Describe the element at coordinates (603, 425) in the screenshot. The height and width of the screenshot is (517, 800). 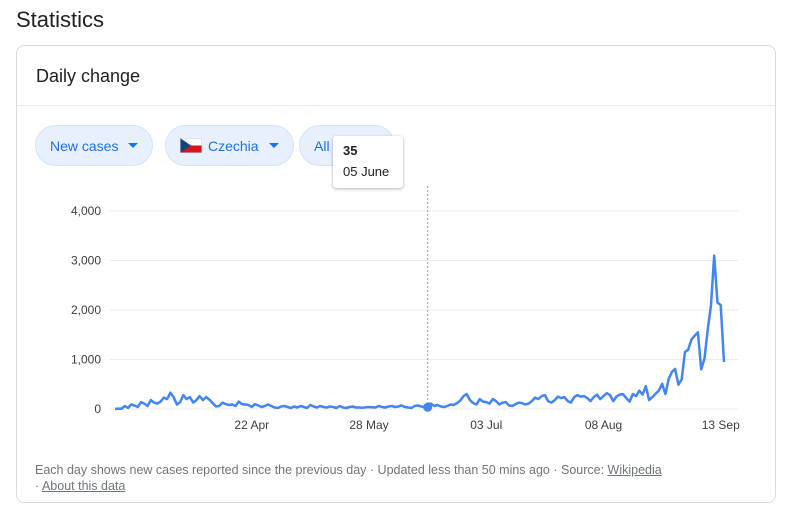
I see `x-tick-label: 08 Aug` at that location.